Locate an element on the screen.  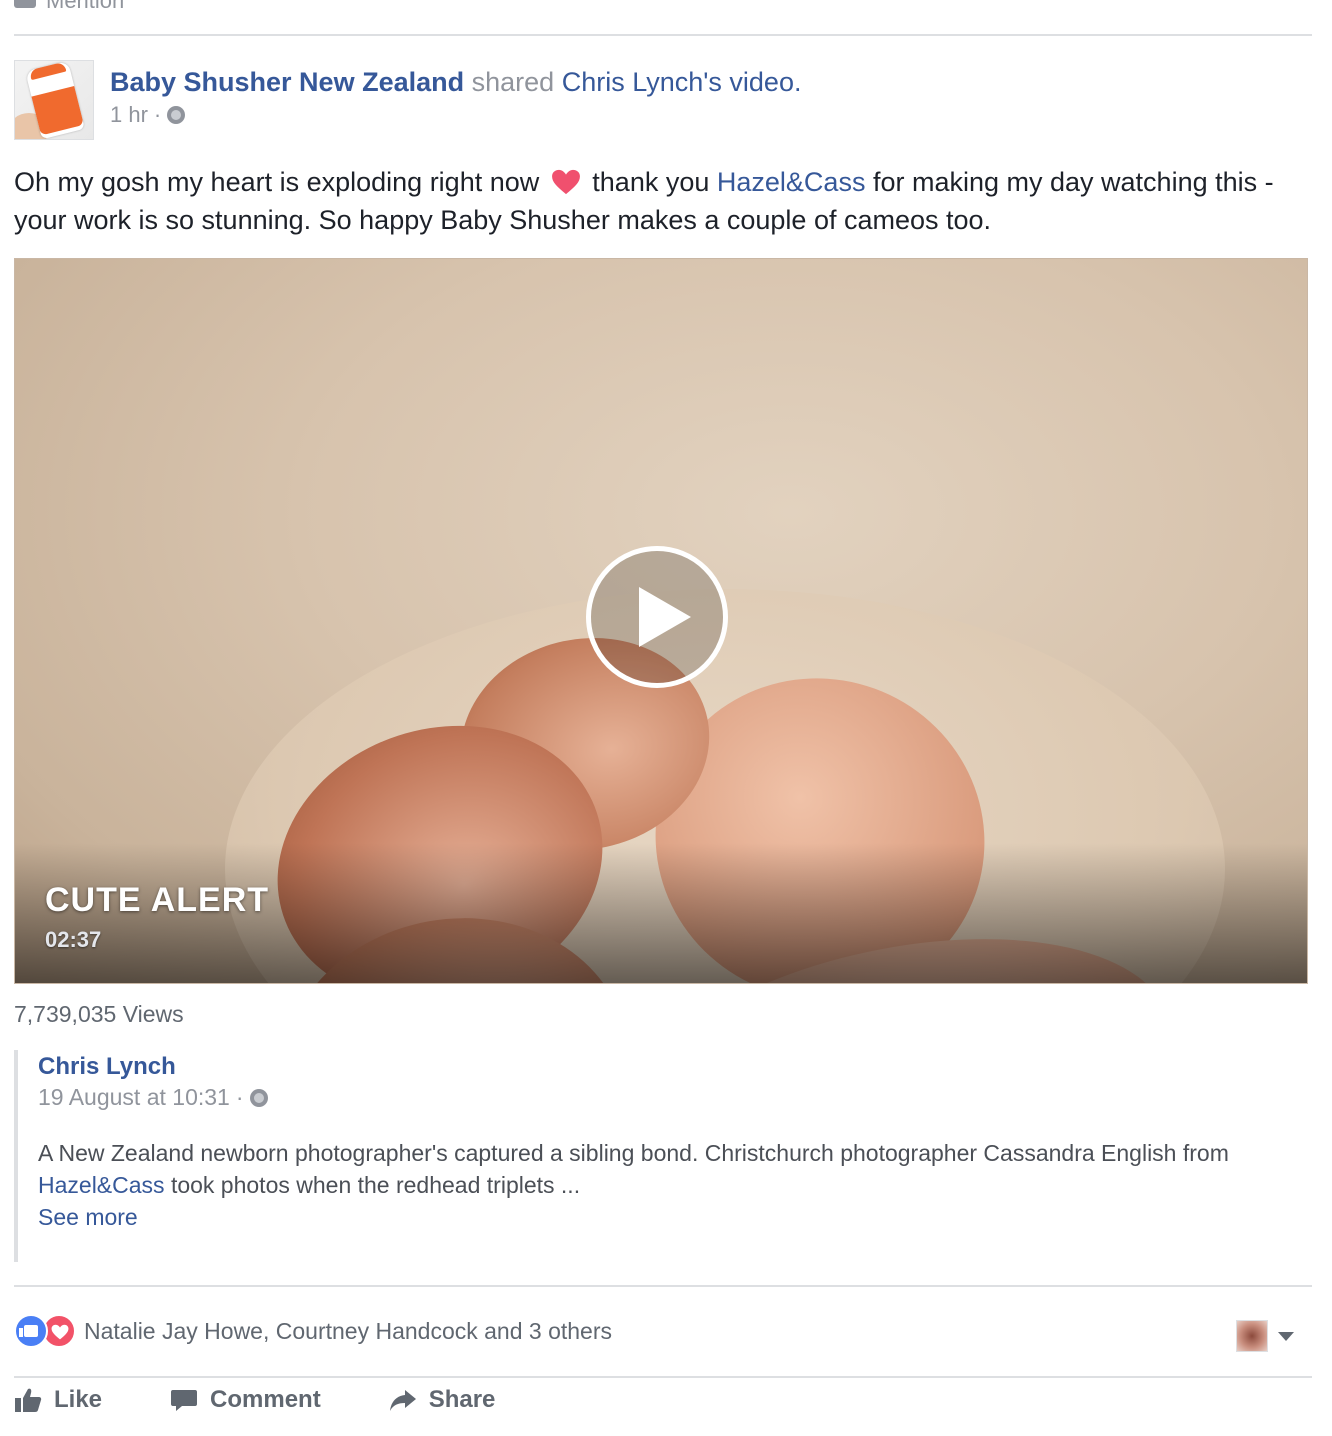
page-avatar is located at coordinates (54, 100).